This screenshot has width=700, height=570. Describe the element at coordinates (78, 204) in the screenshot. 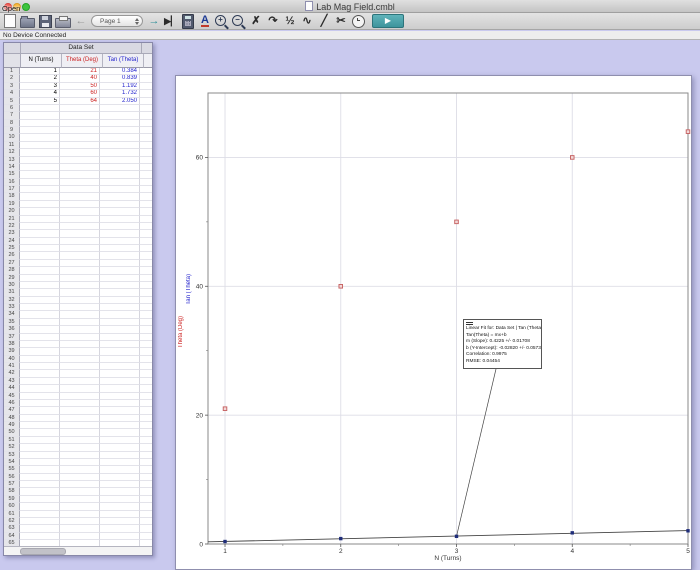

I see `table-row: 19` at that location.